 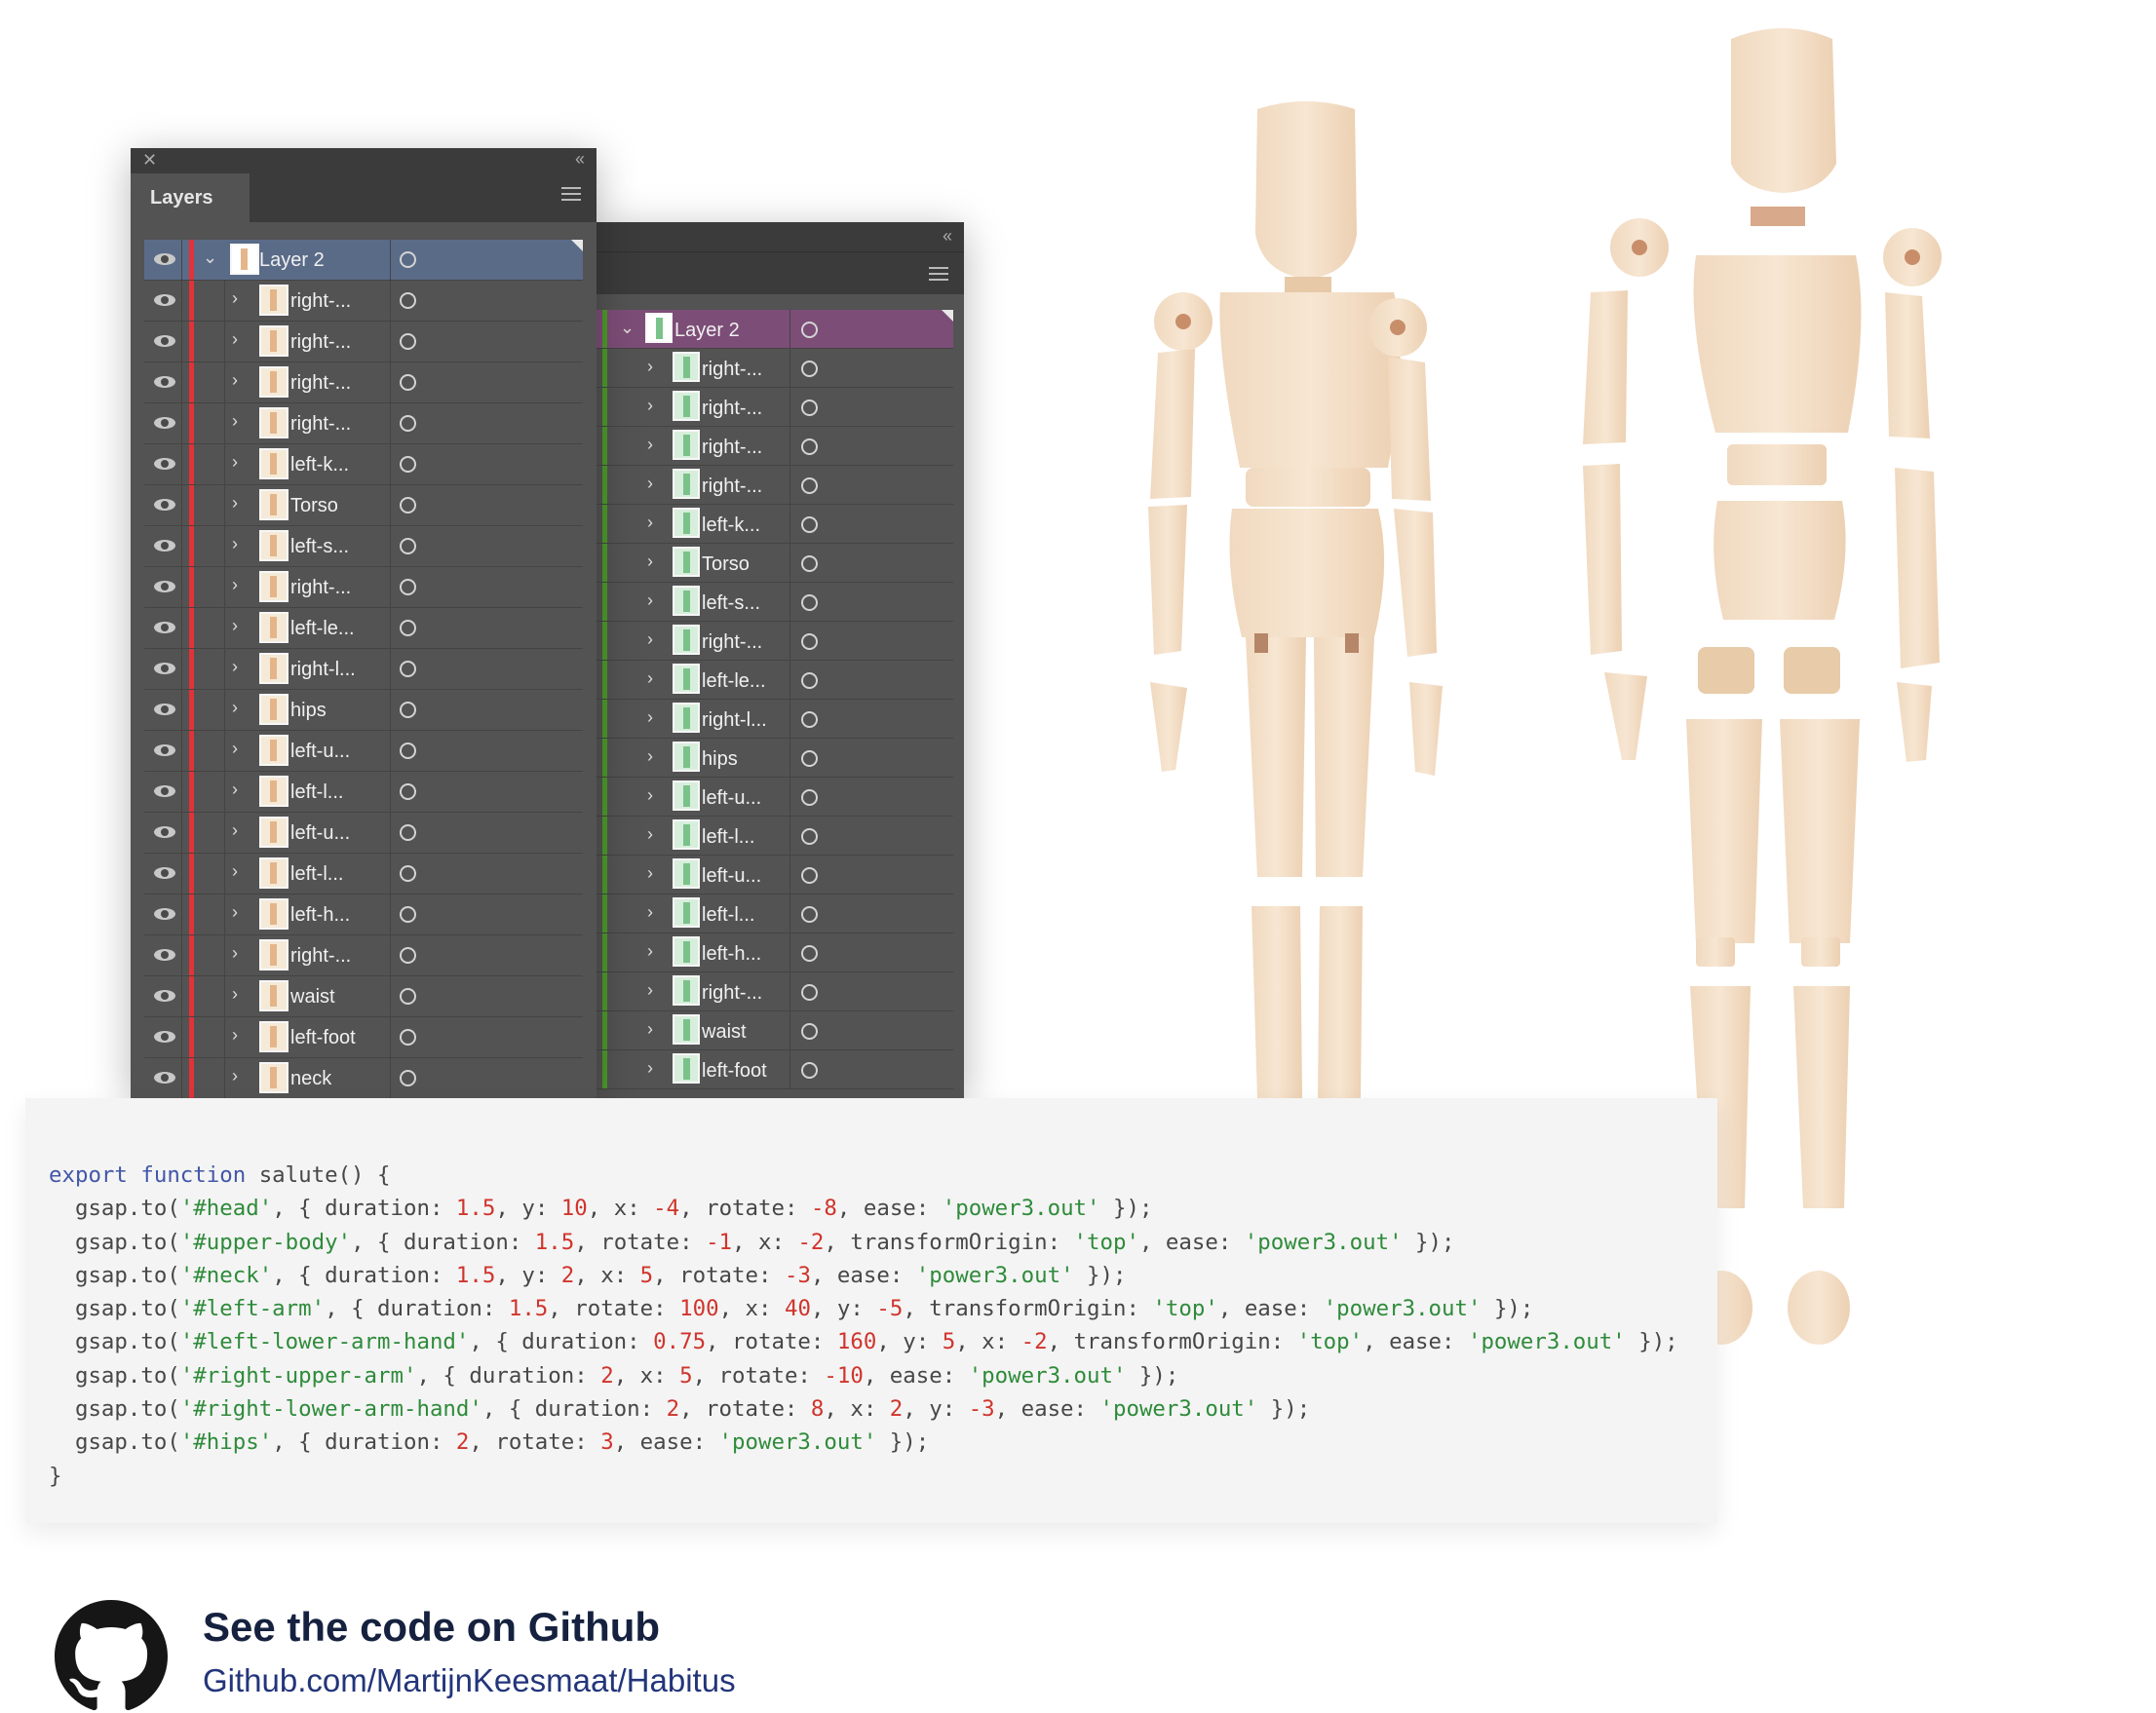 I want to click on layer-row-header: ⌄ Layer 2, so click(x=775, y=329).